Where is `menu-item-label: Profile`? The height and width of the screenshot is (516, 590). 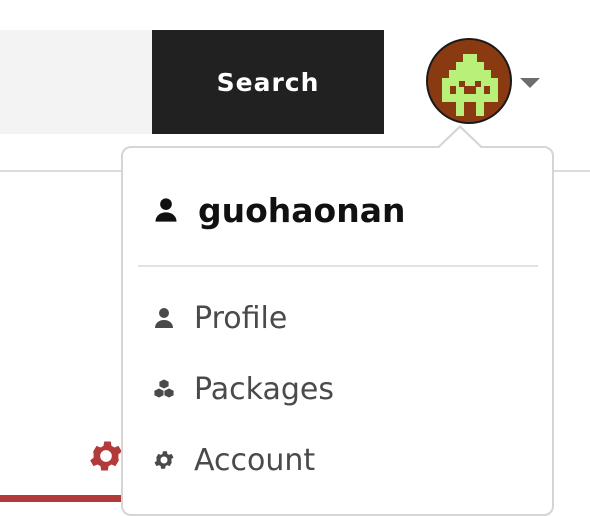 menu-item-label: Profile is located at coordinates (241, 318).